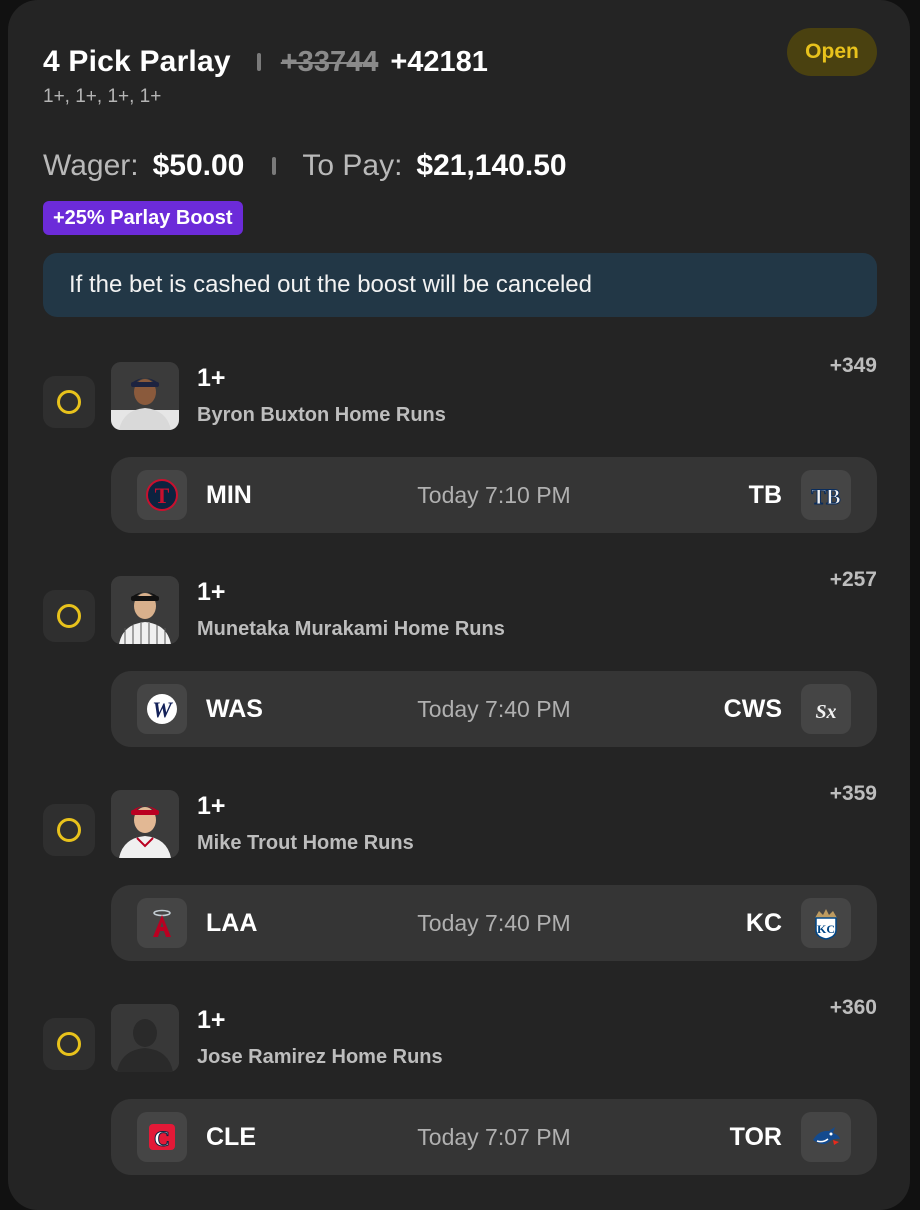 The height and width of the screenshot is (1210, 920). Describe the element at coordinates (320, 1057) in the screenshot. I see `leg-player-market: Jose Ramirez Home Runs` at that location.